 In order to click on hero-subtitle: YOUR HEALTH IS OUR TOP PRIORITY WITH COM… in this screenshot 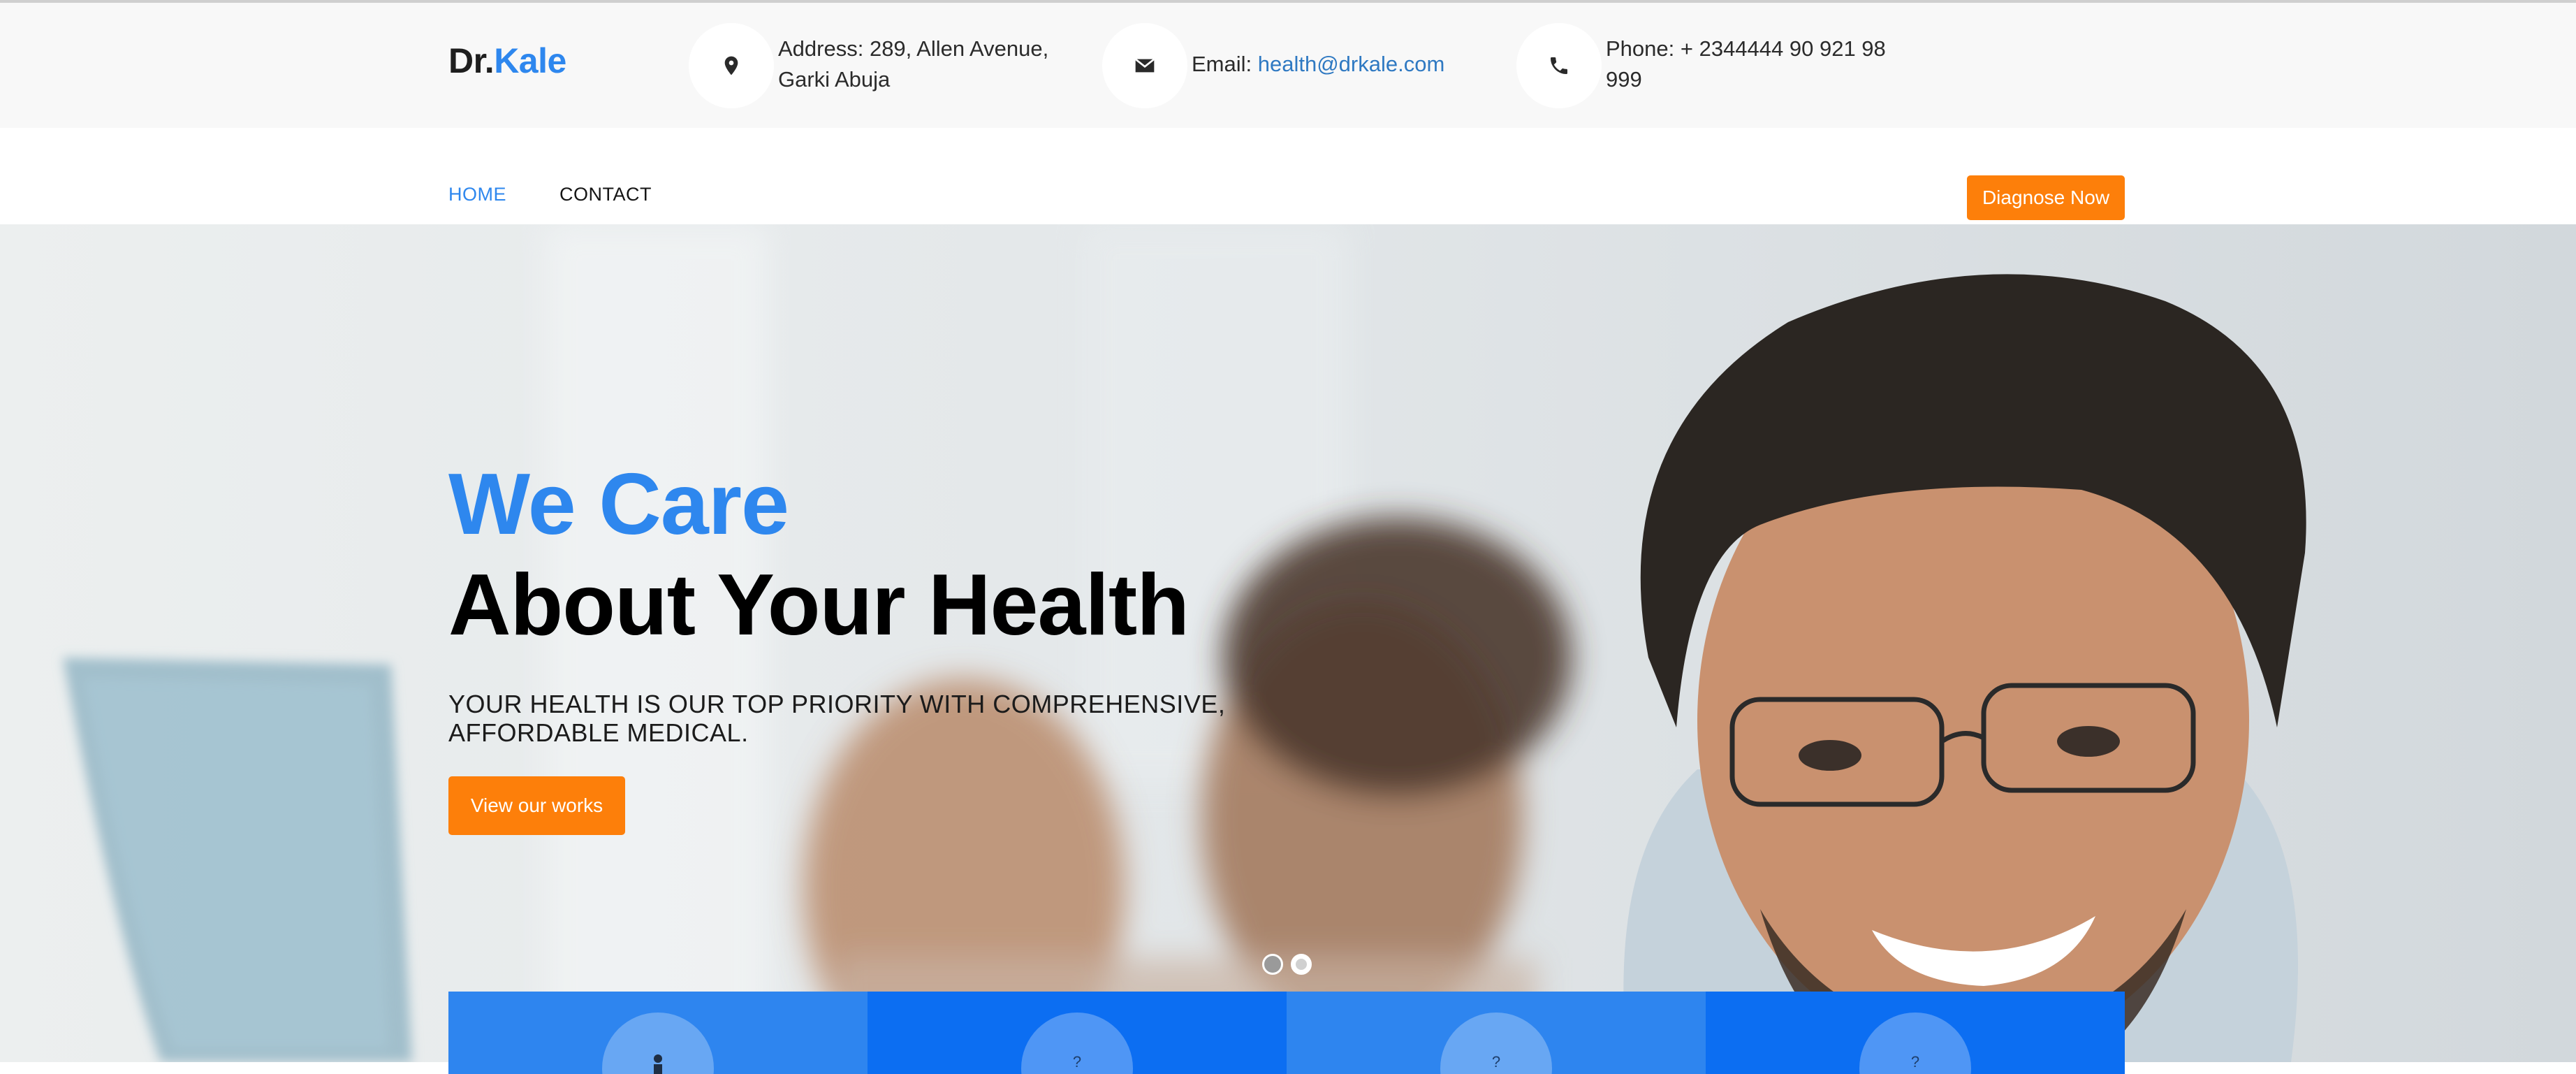, I will do `click(850, 718)`.